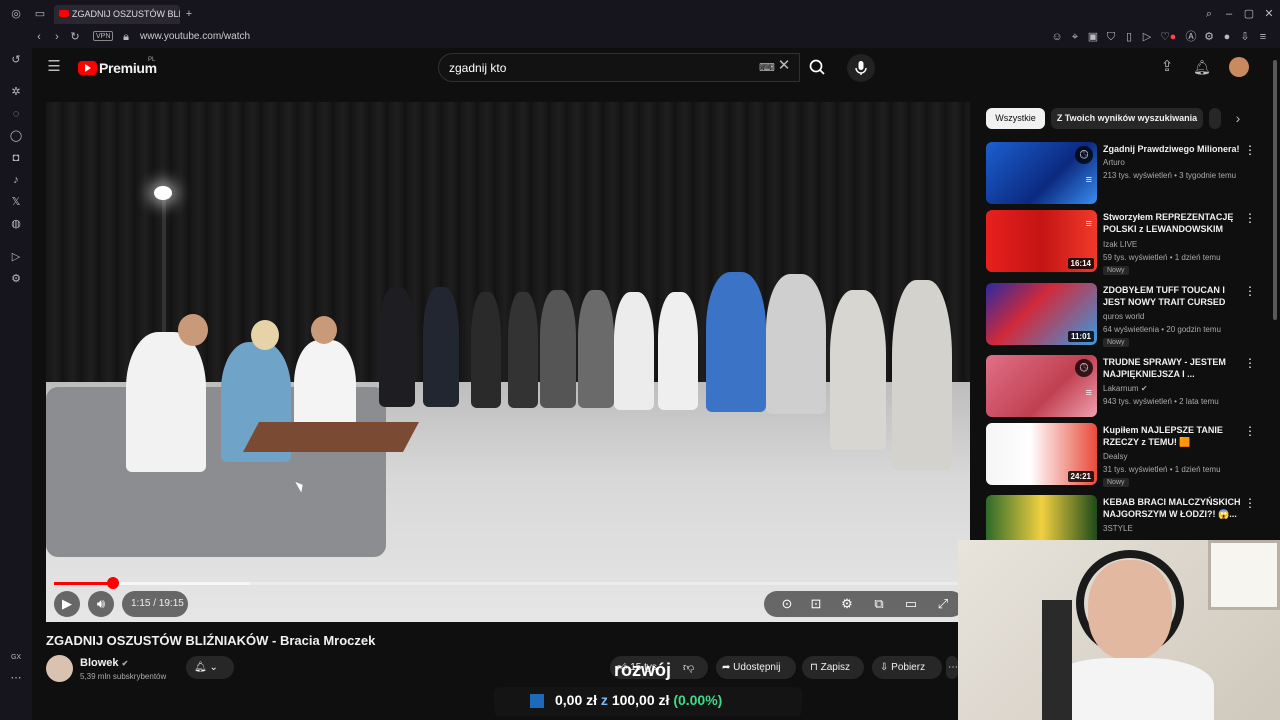 This screenshot has height=720, width=1280. What do you see at coordinates (1041, 454) in the screenshot?
I see `thumbnail: 24:21` at bounding box center [1041, 454].